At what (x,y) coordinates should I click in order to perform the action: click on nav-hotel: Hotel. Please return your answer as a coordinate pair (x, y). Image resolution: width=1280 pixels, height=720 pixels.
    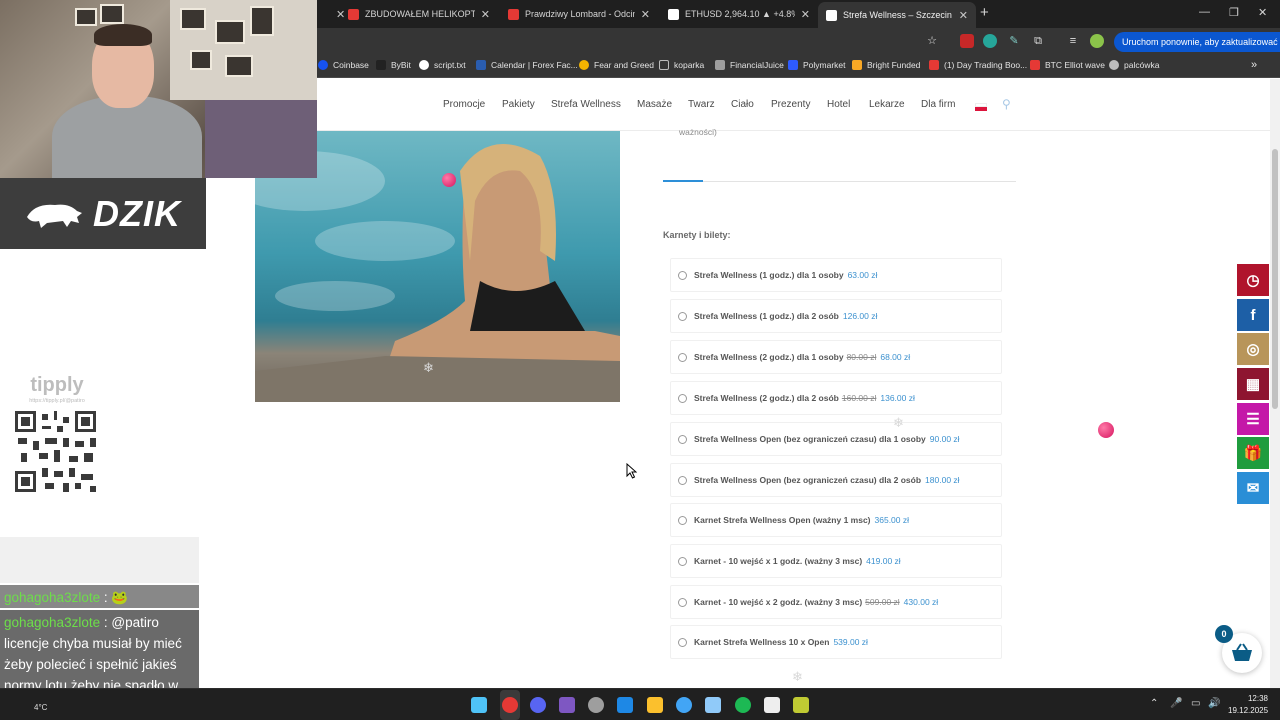
    Looking at the image, I should click on (838, 104).